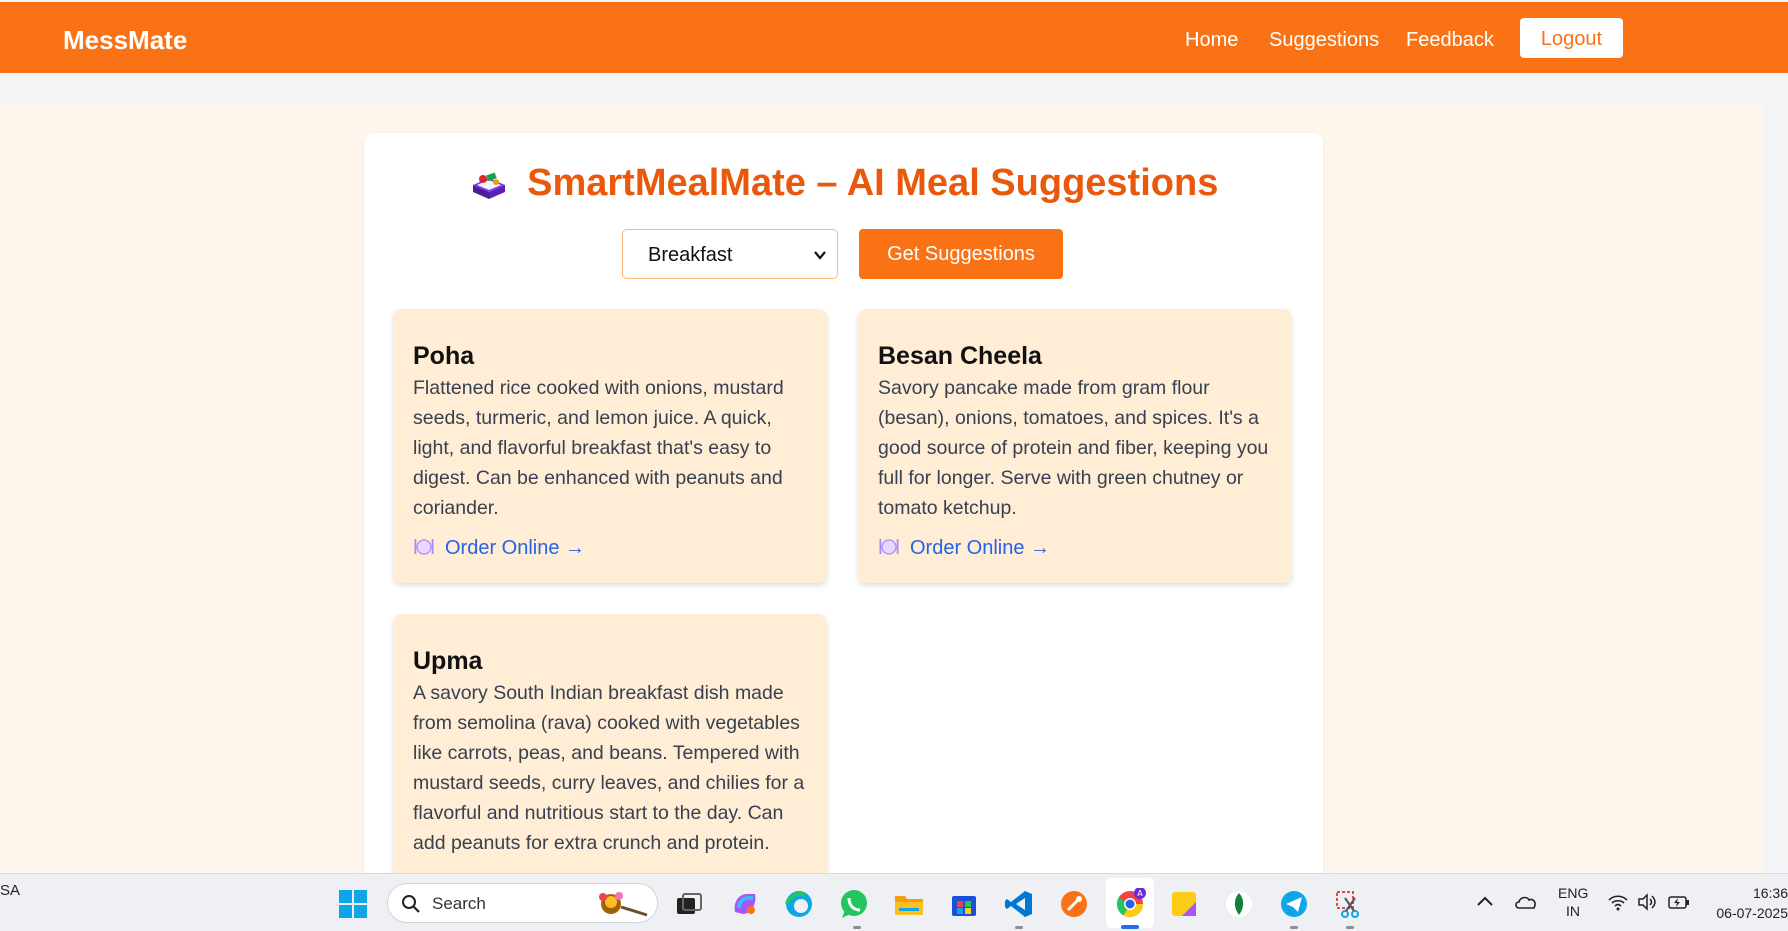 This screenshot has width=1788, height=931. I want to click on nav-home-link: Home, so click(1211, 37).